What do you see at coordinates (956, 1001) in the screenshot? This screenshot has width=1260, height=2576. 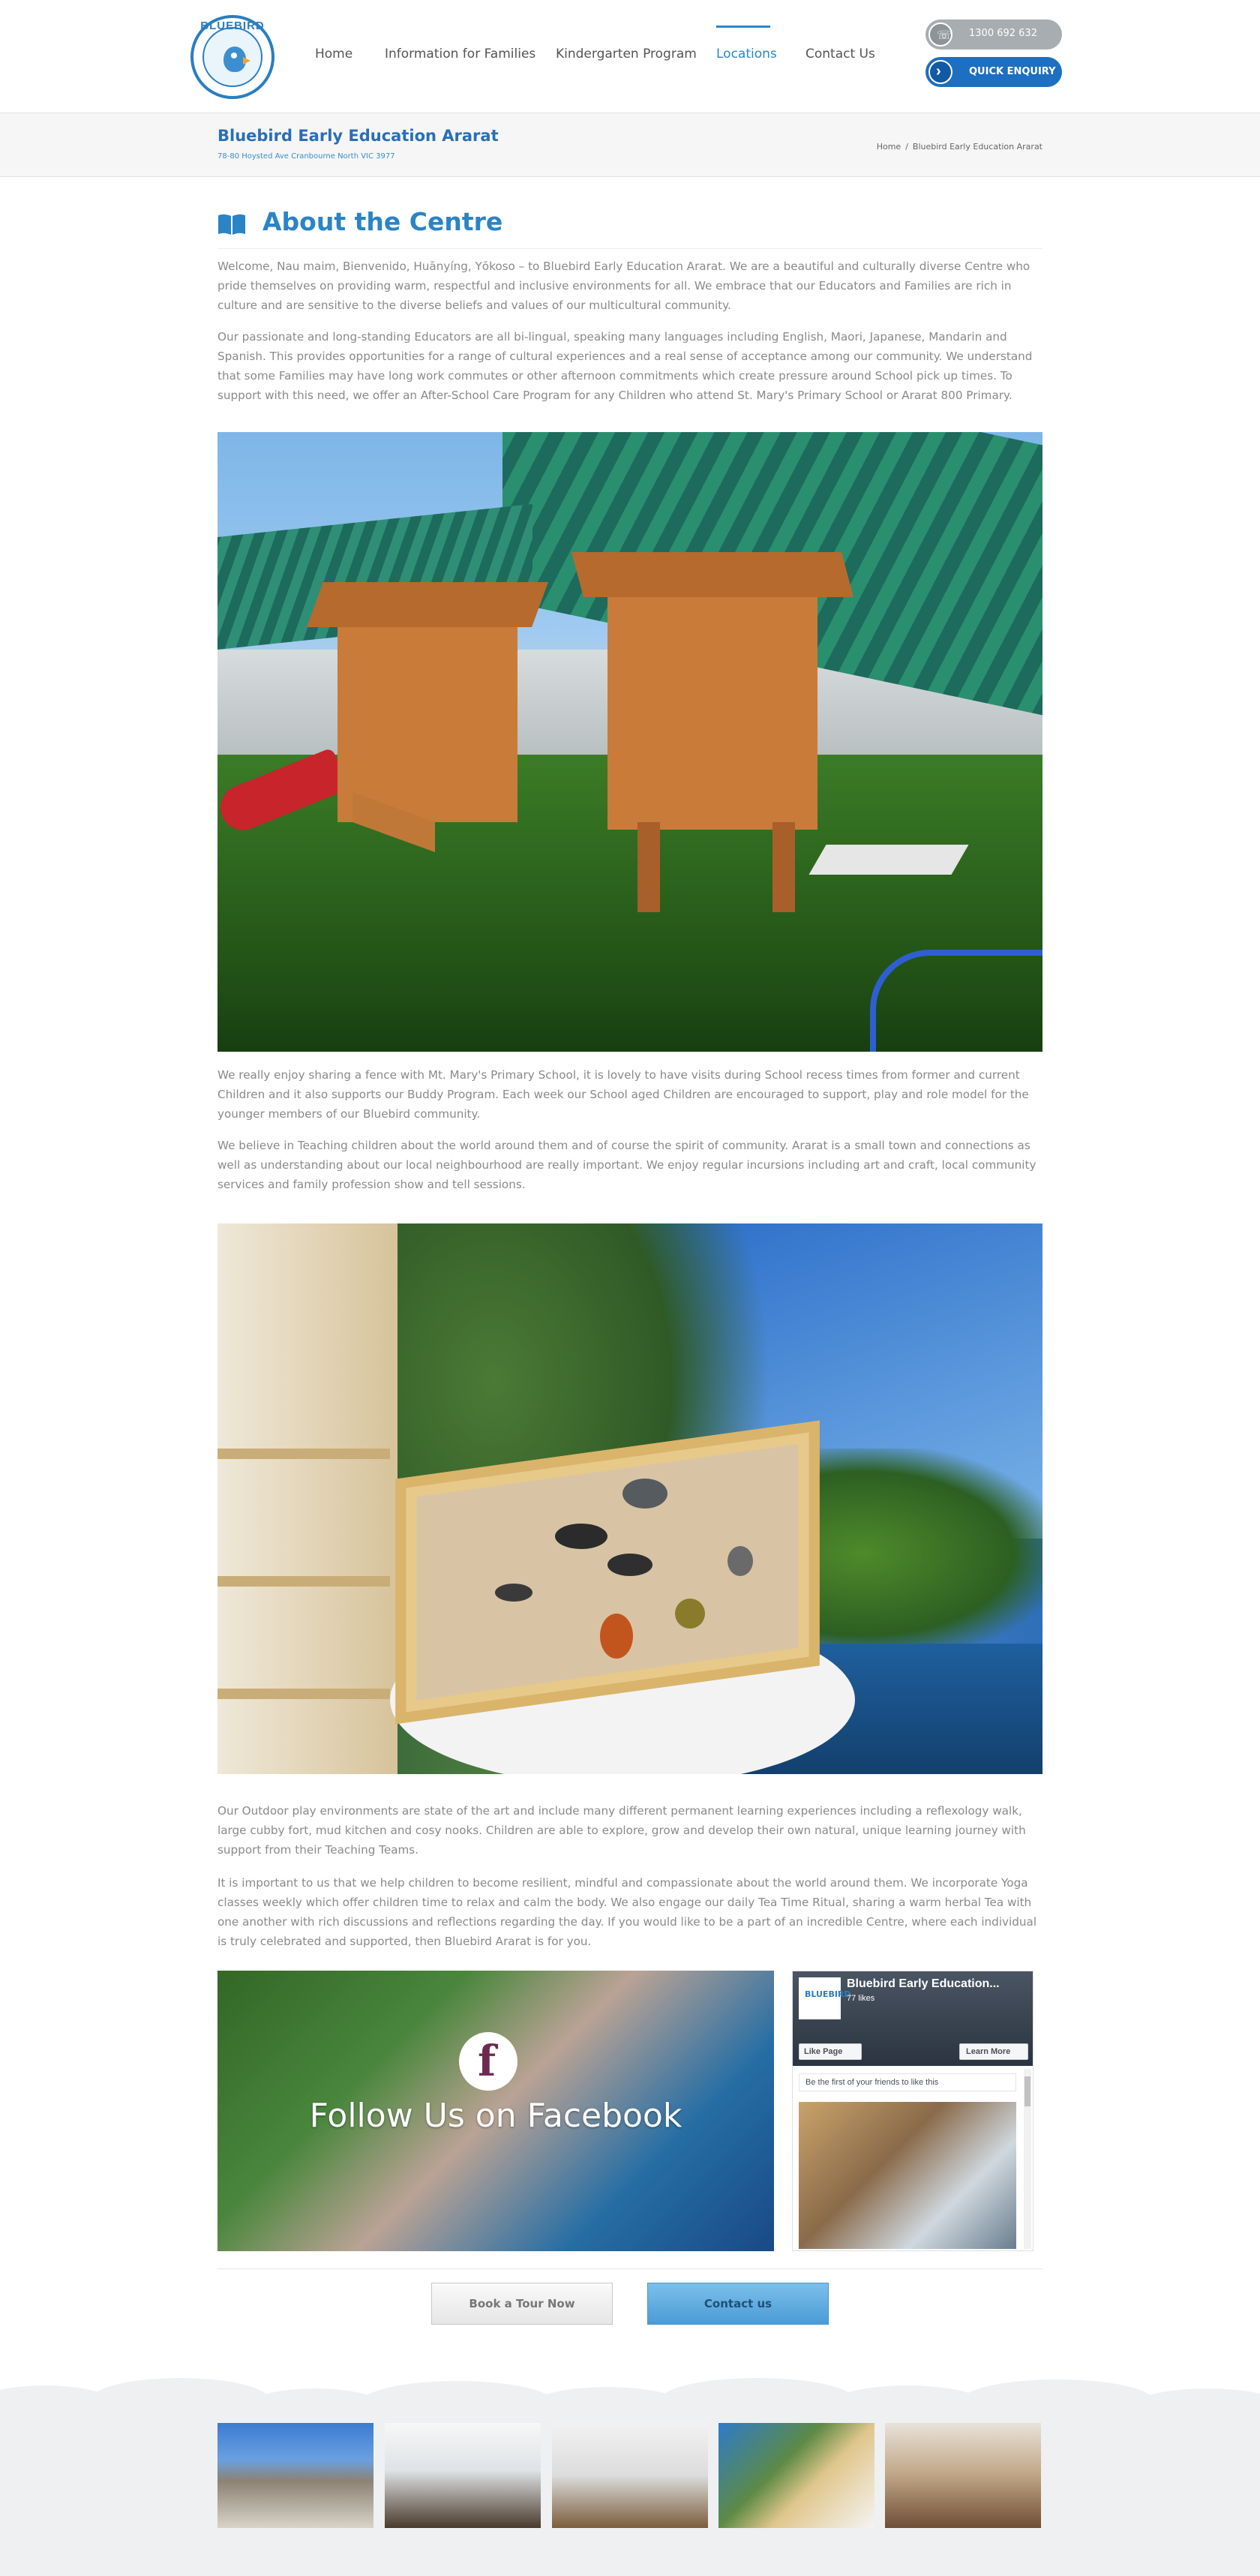 I see `photo-climbing-rail` at bounding box center [956, 1001].